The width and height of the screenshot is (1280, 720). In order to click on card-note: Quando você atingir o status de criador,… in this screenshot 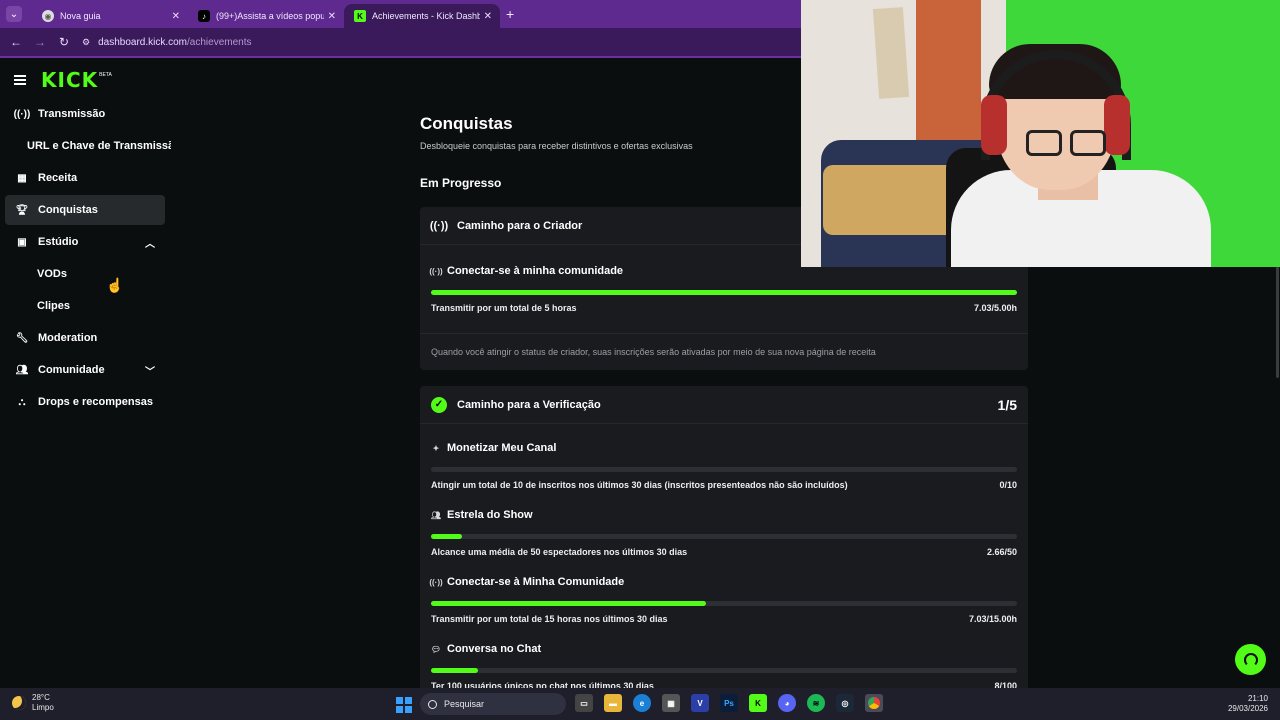, I will do `click(653, 352)`.